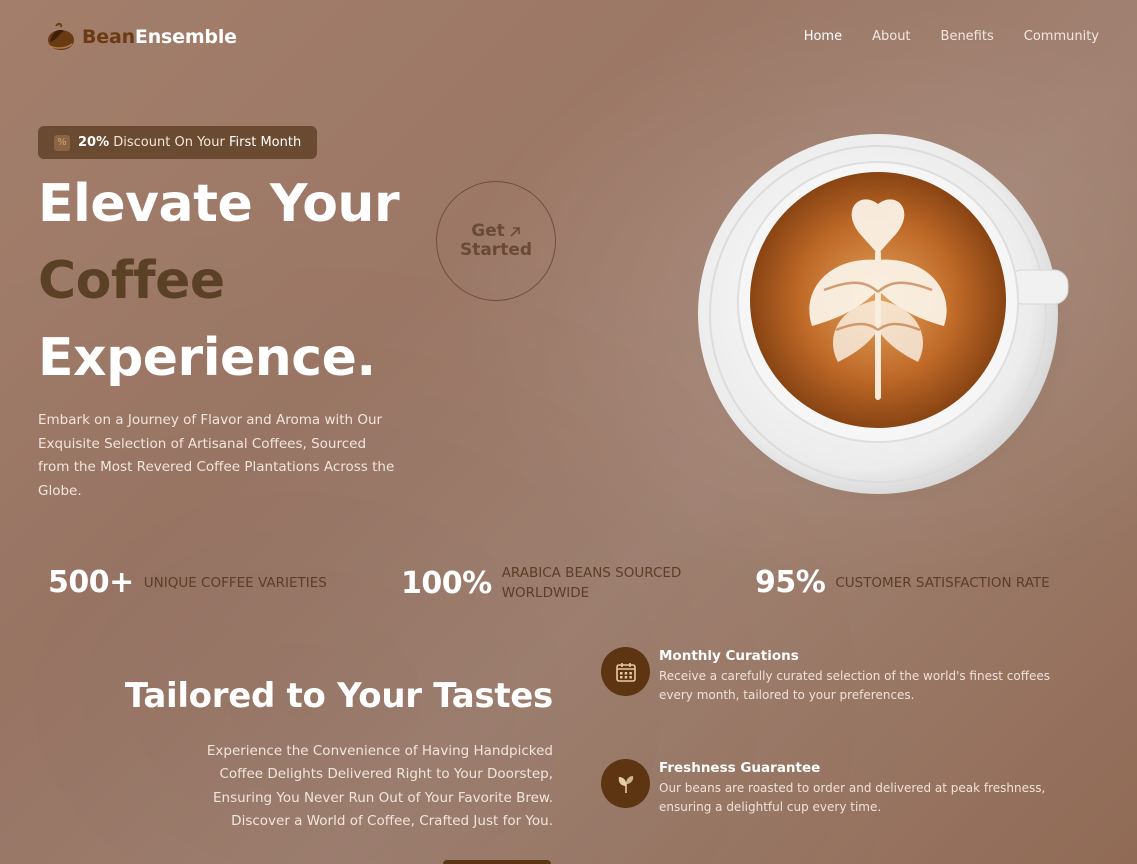  I want to click on nav-home: Home, so click(823, 36).